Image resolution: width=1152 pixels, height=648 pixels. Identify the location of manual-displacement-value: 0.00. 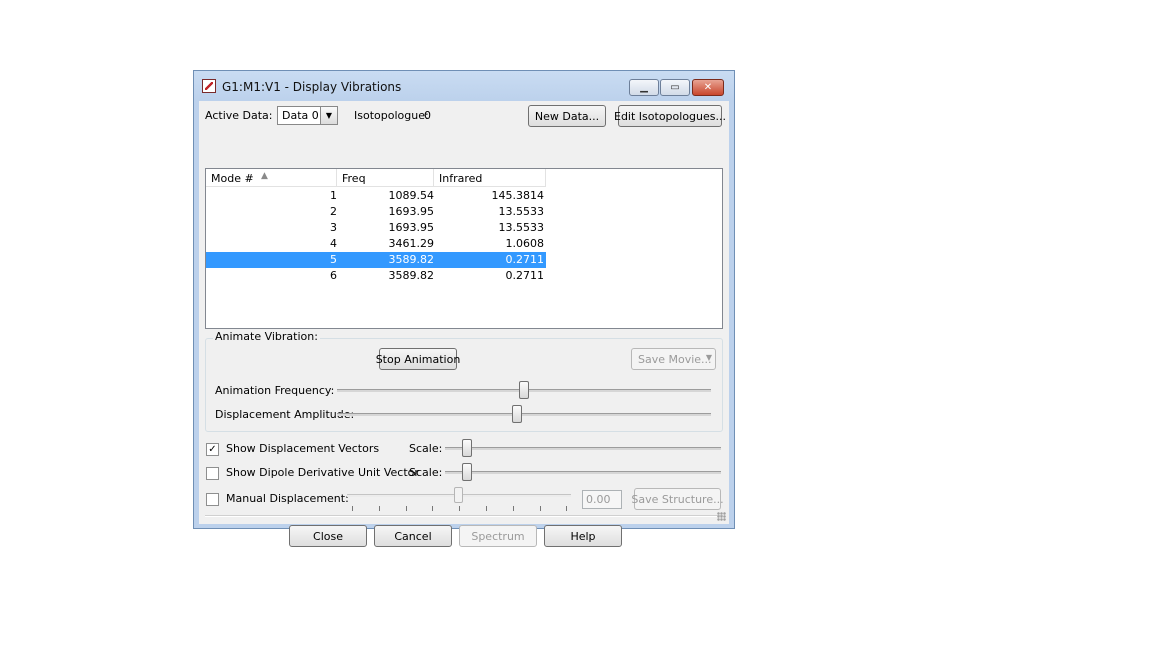
(602, 499).